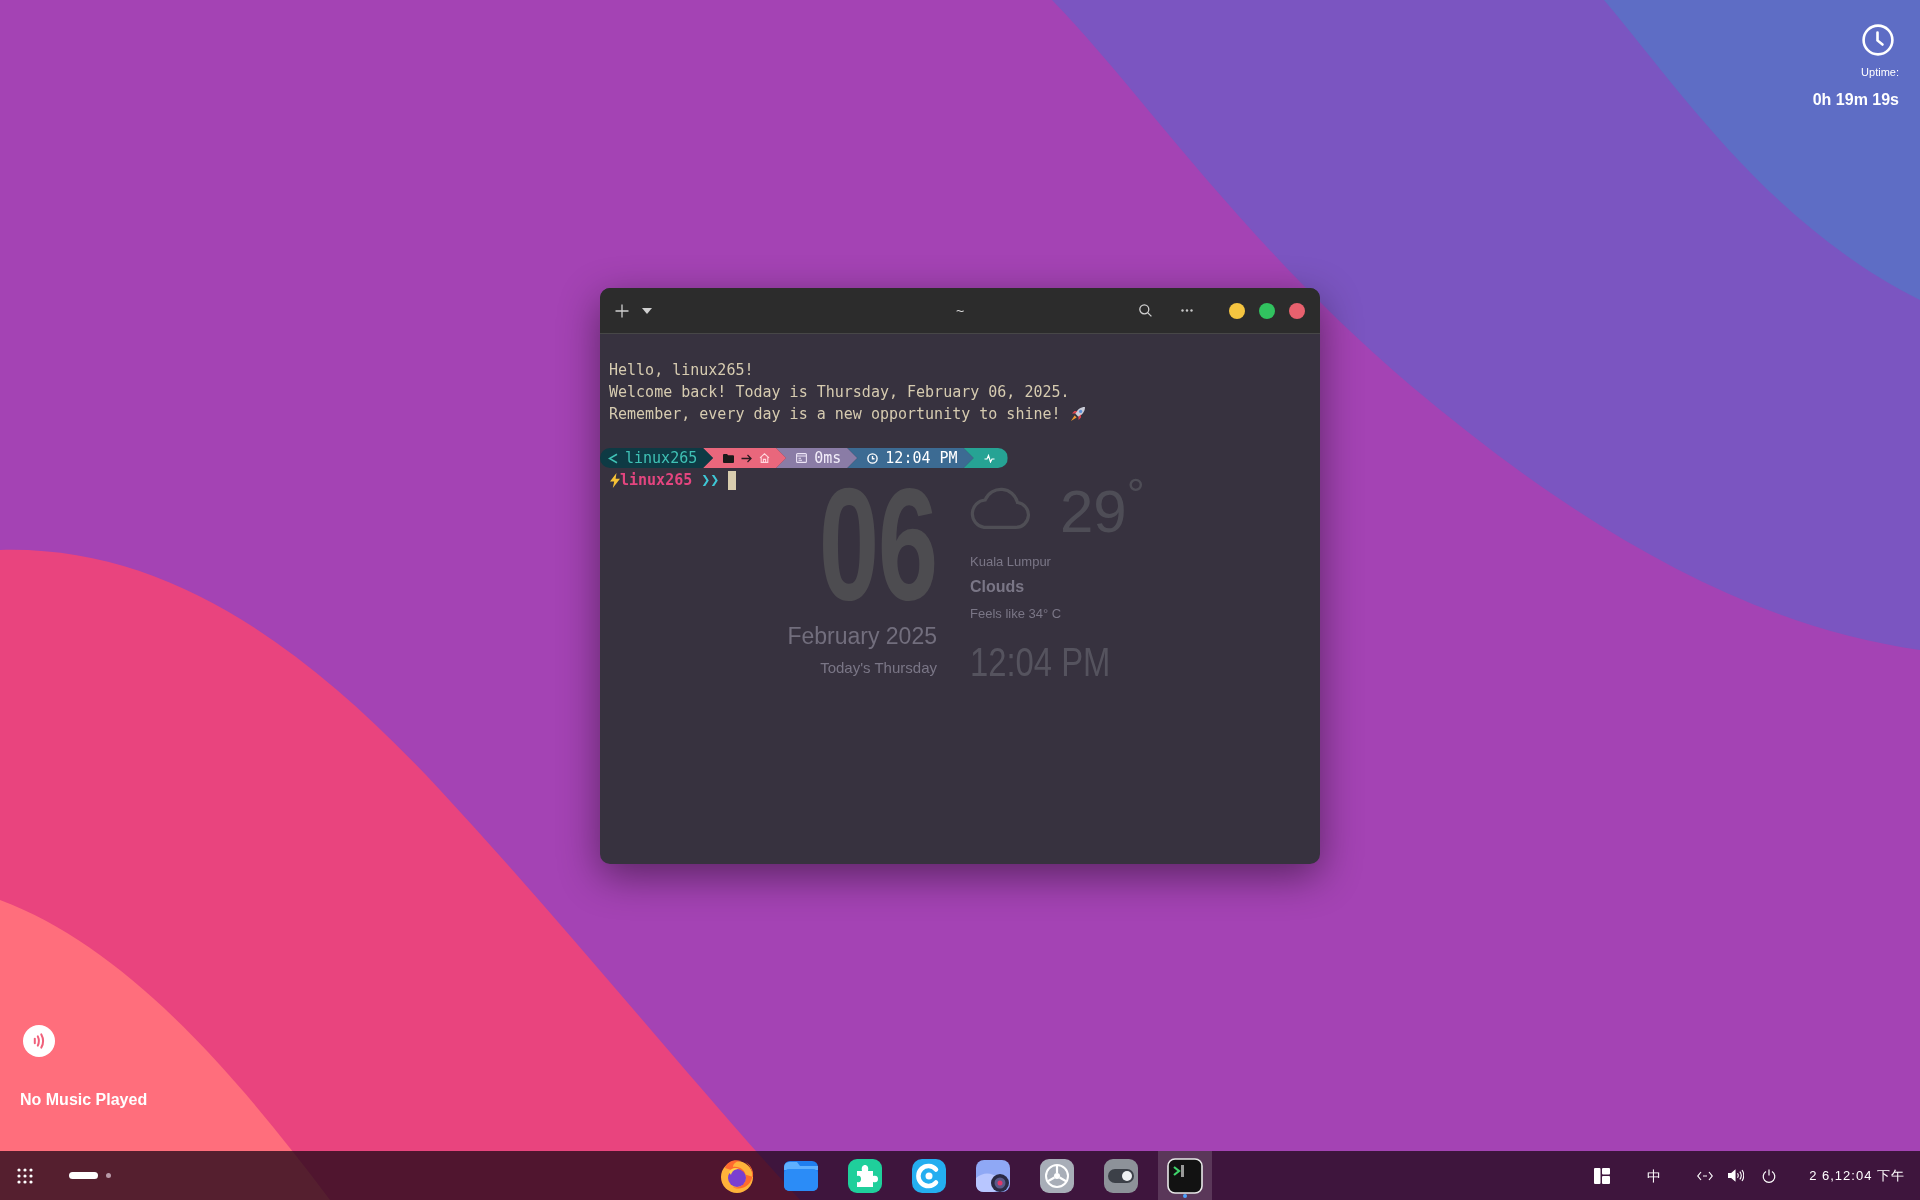 The image size is (1920, 1200). What do you see at coordinates (615, 480) in the screenshot?
I see `lightning-icon` at bounding box center [615, 480].